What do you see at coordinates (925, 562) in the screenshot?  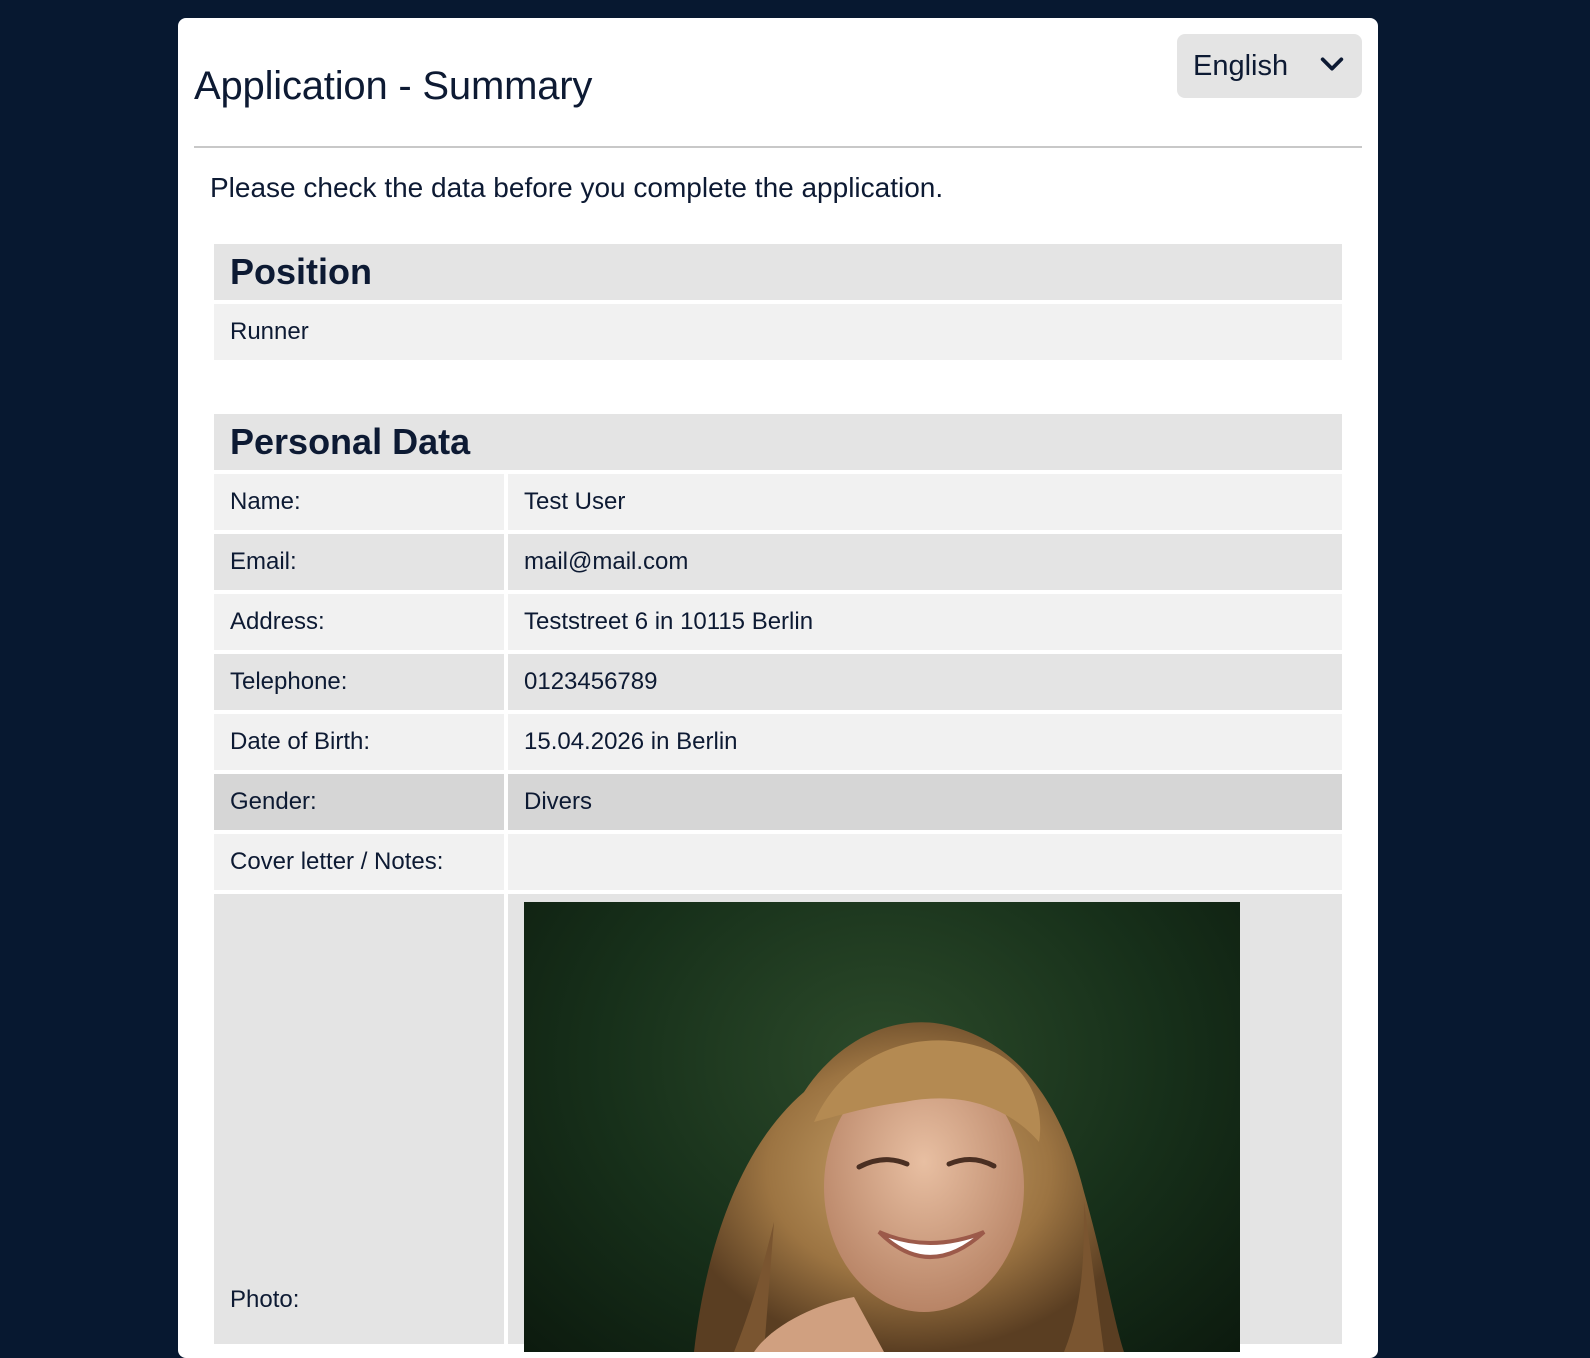 I see `row-value: mail@mail.com` at bounding box center [925, 562].